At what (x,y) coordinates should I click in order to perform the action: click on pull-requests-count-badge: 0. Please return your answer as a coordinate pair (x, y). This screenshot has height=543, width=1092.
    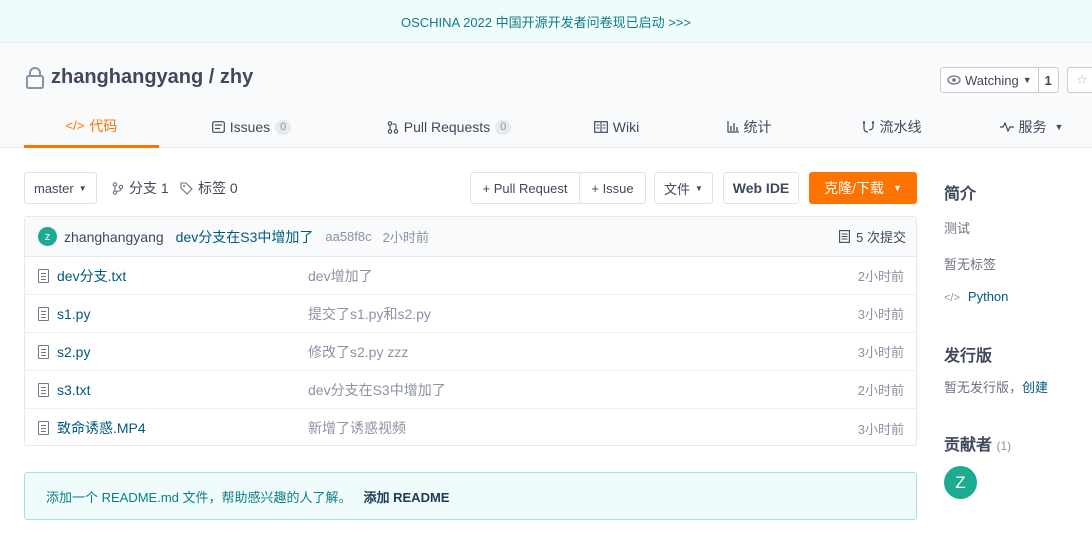
    Looking at the image, I should click on (503, 127).